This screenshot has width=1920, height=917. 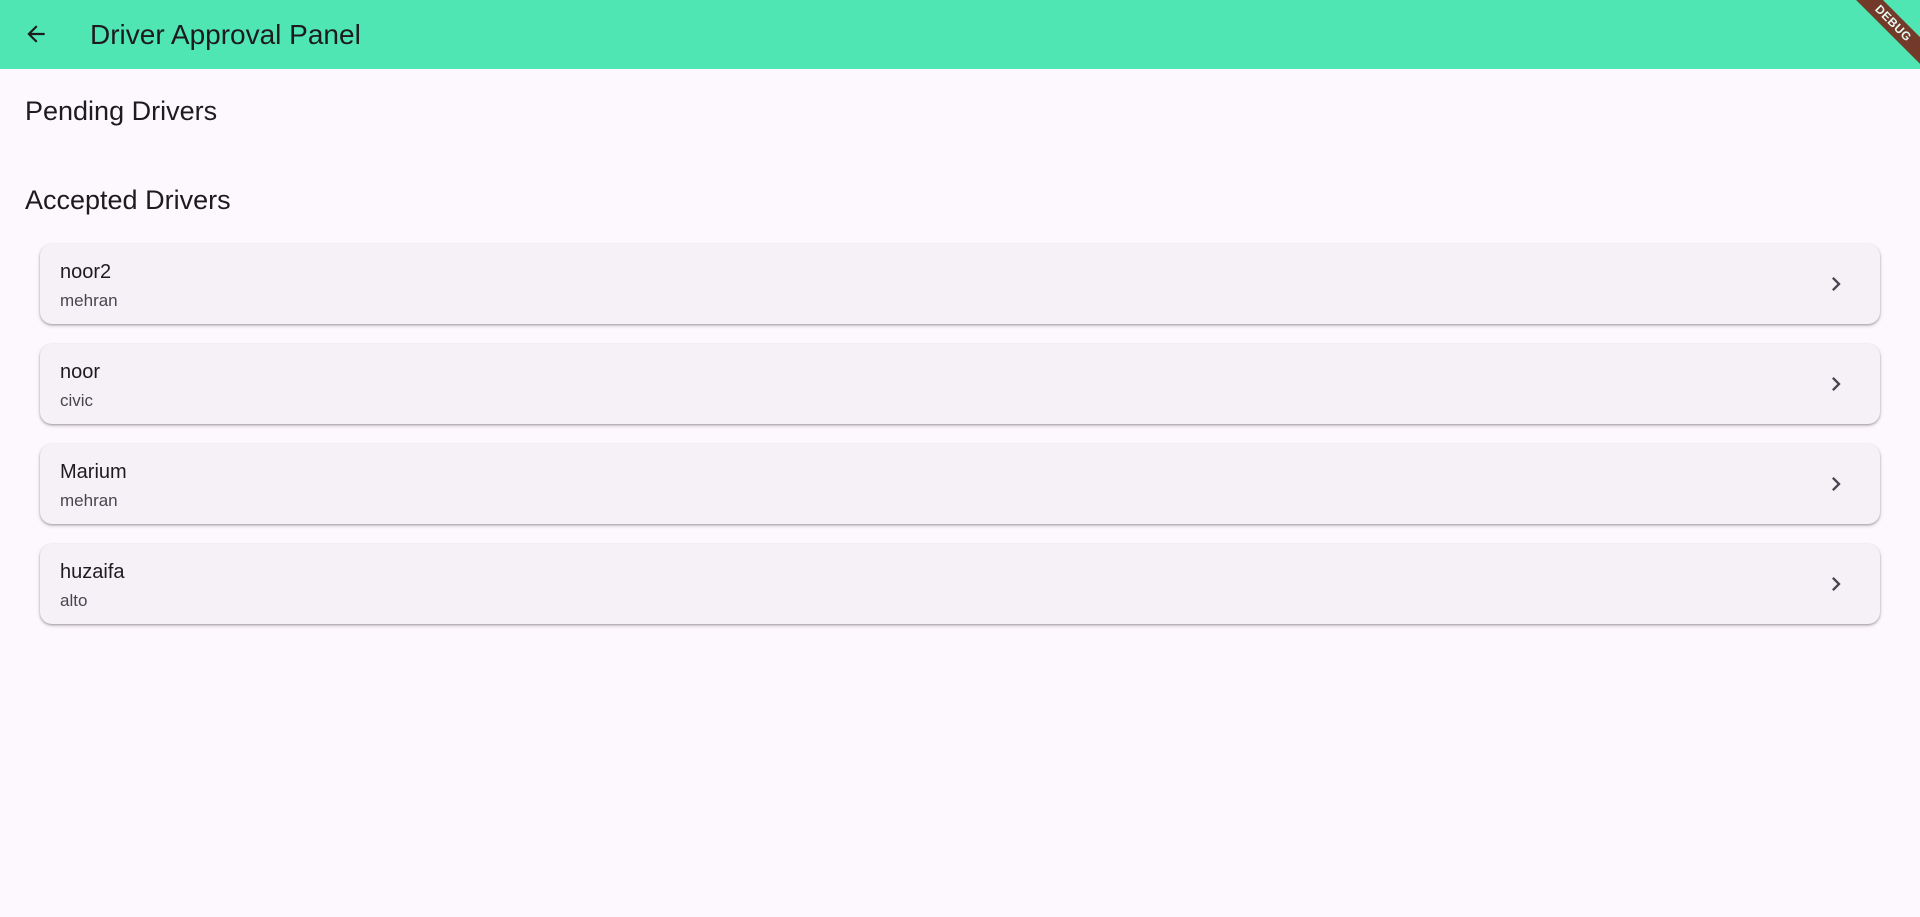 What do you see at coordinates (960, 284) in the screenshot?
I see `driver-list-item: noor2 mehran` at bounding box center [960, 284].